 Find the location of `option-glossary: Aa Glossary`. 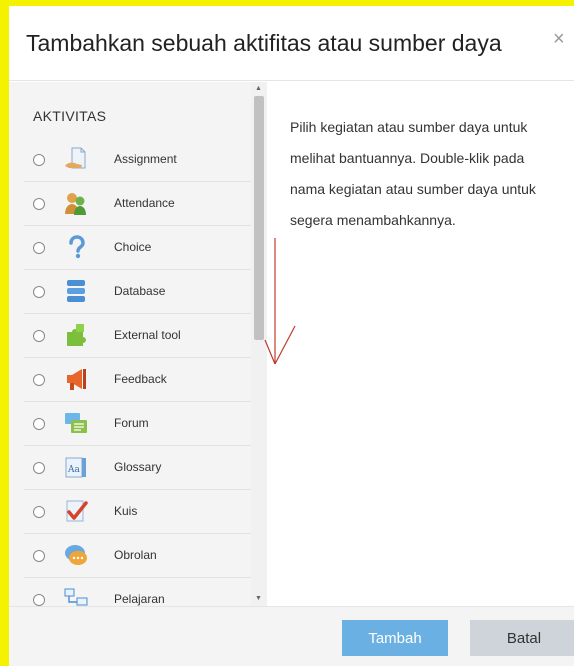

option-glossary: Aa Glossary is located at coordinates (138, 468).